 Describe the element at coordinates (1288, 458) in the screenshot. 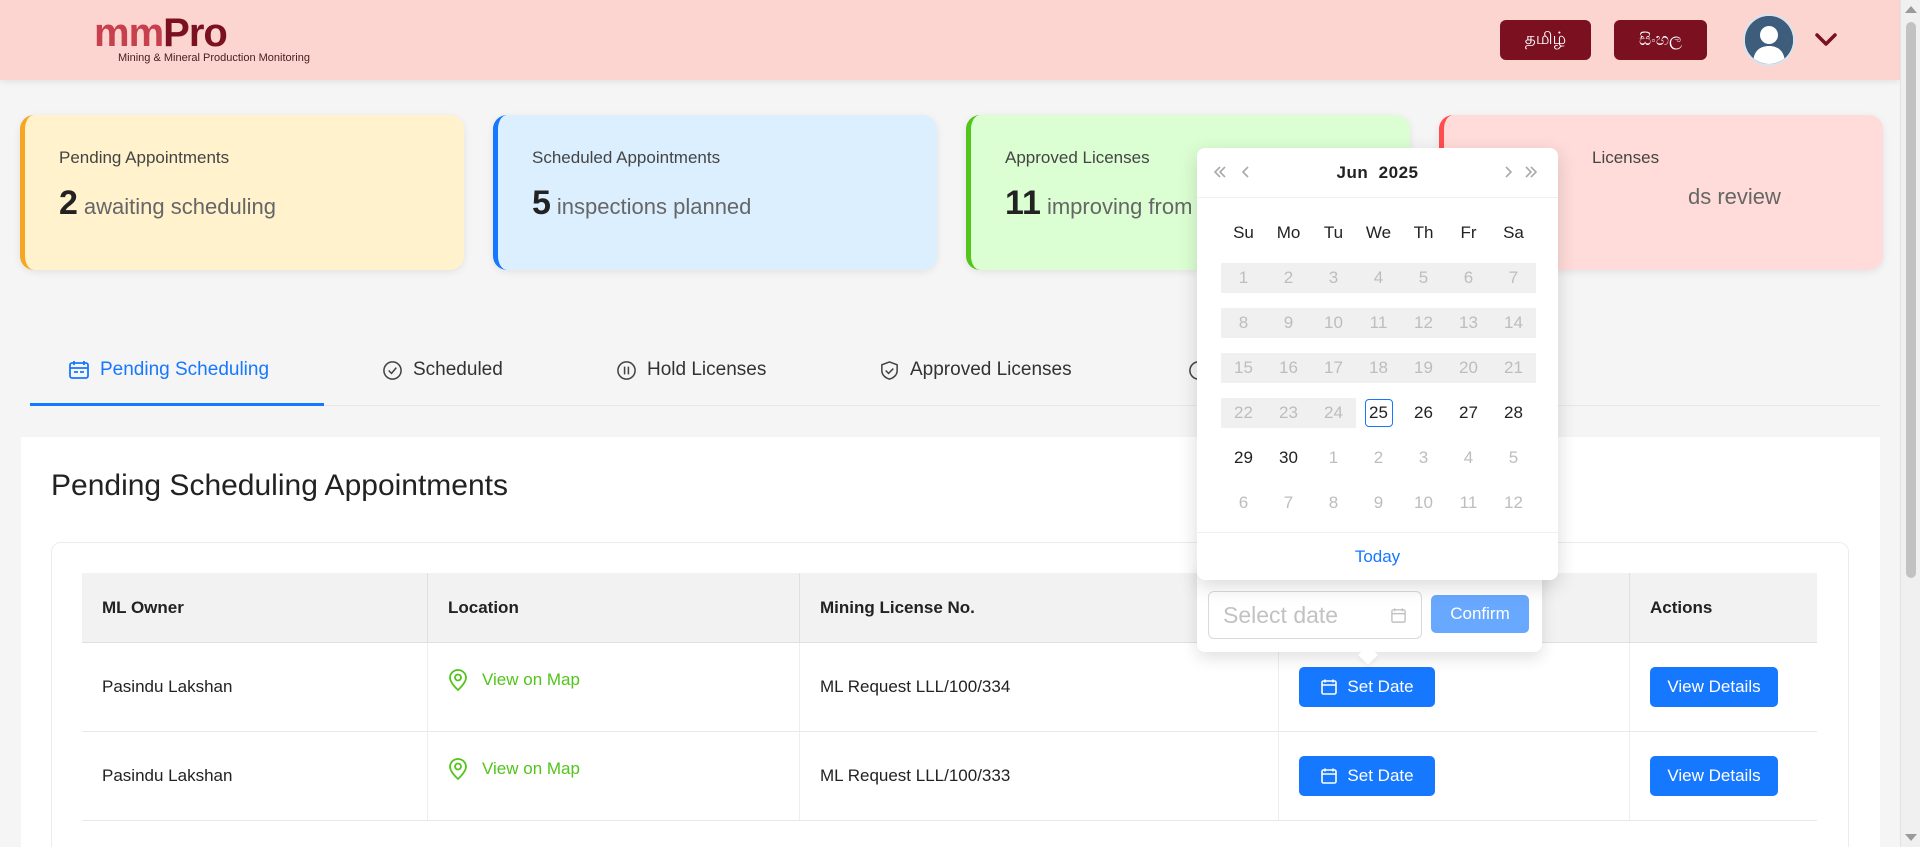

I see `calendar-day: 30` at that location.